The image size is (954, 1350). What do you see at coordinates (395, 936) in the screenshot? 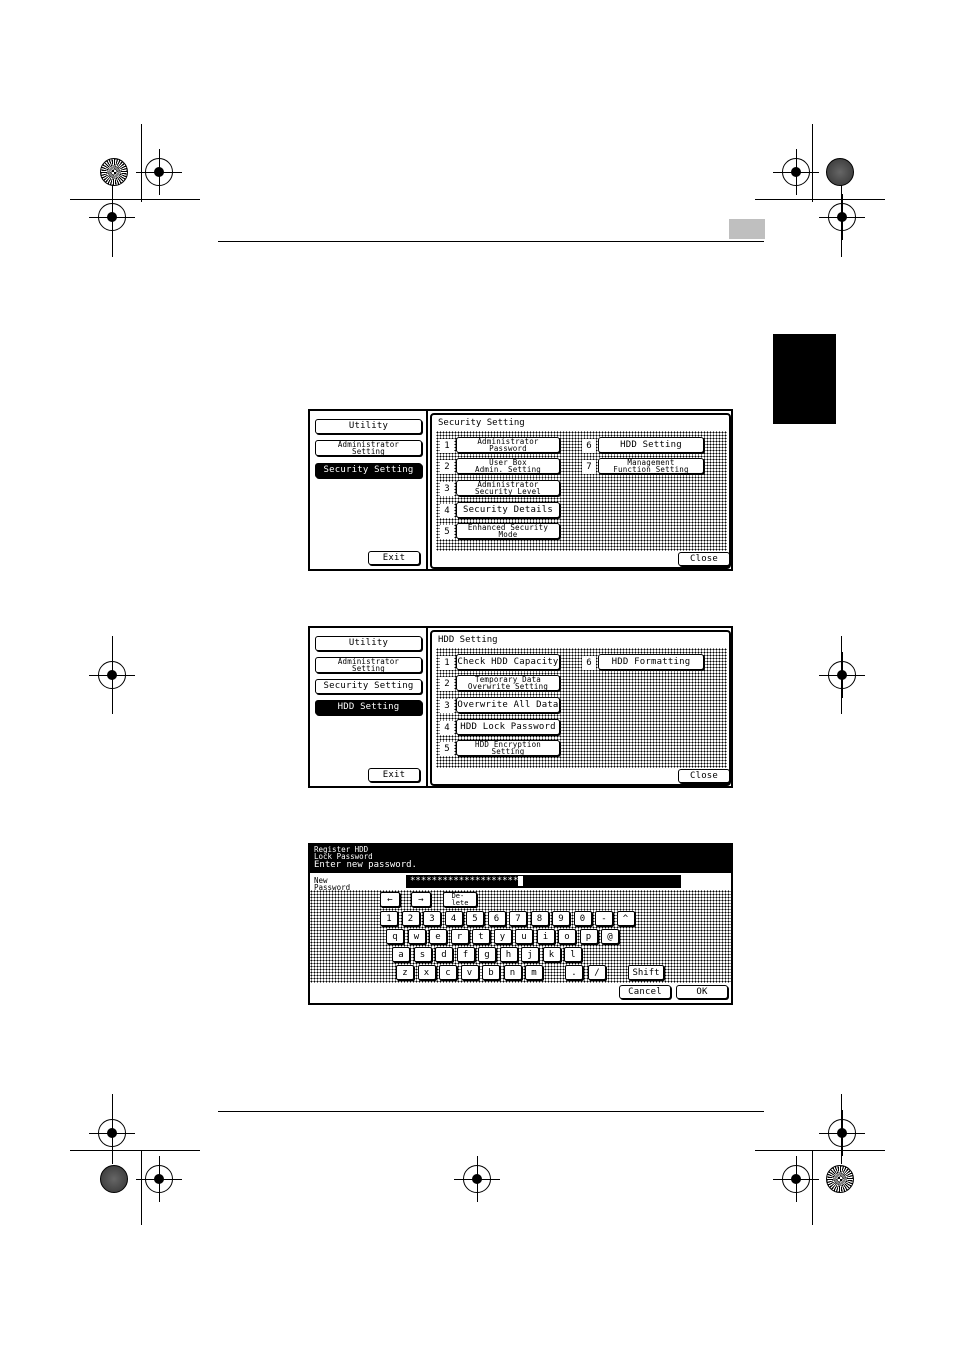
I see `key-row2-0: q` at bounding box center [395, 936].